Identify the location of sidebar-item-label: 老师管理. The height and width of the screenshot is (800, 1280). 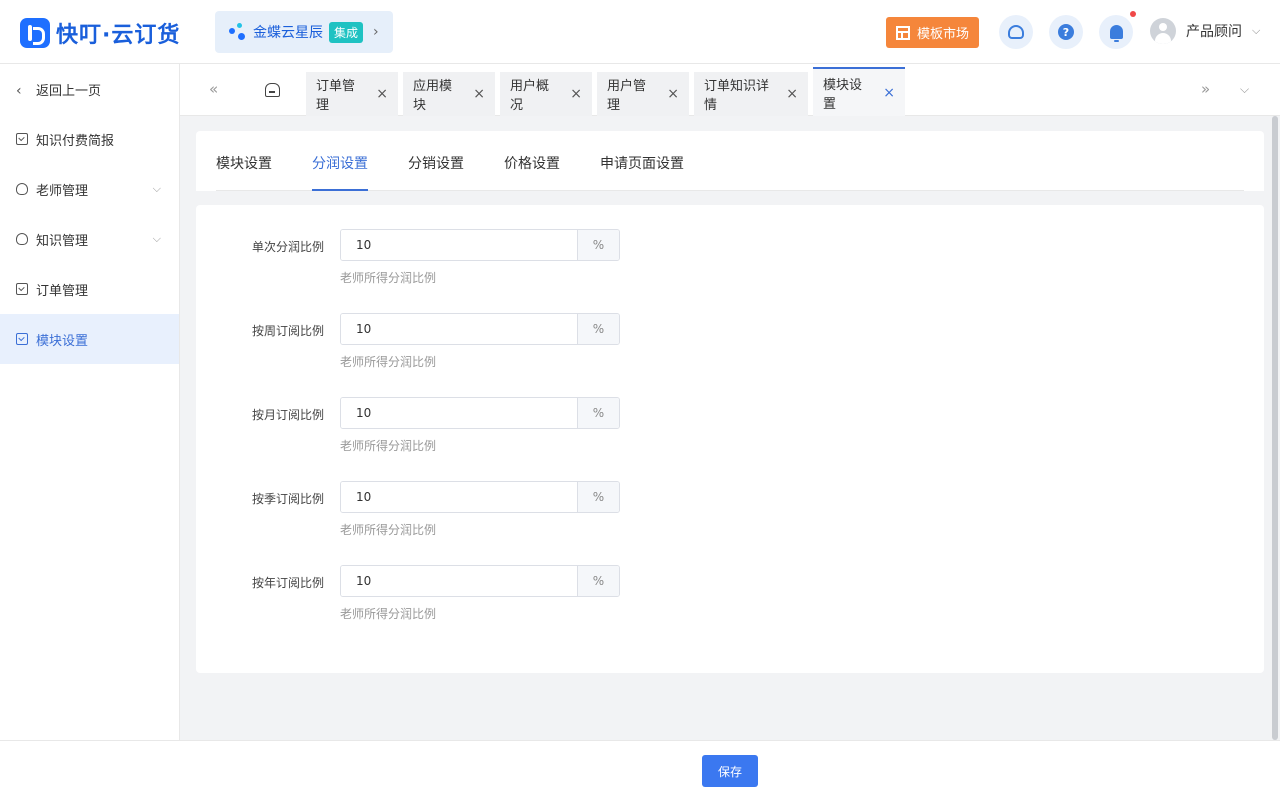
(62, 191).